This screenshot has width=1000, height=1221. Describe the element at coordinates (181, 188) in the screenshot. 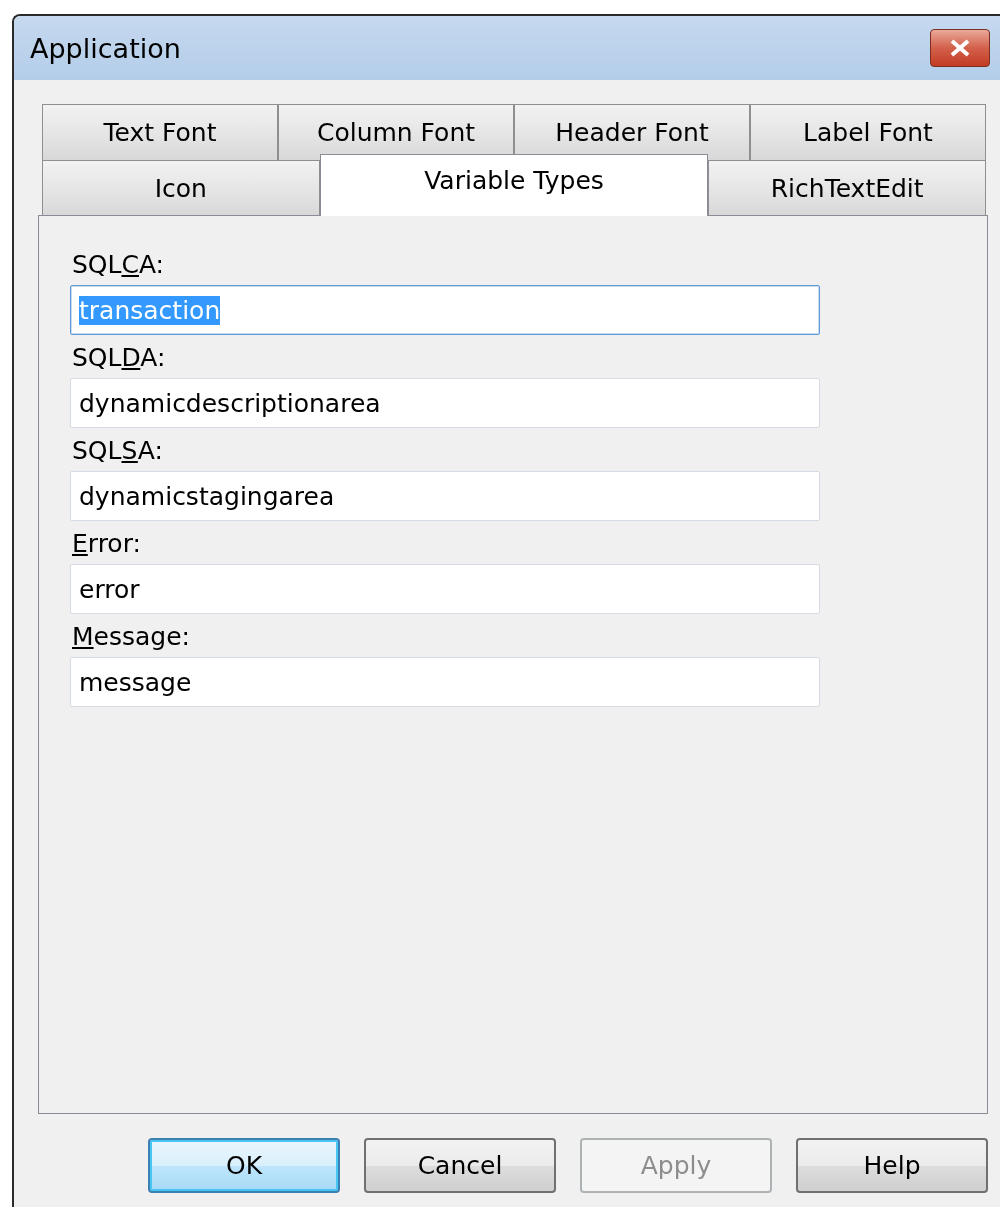

I see `tab: Icon` at that location.